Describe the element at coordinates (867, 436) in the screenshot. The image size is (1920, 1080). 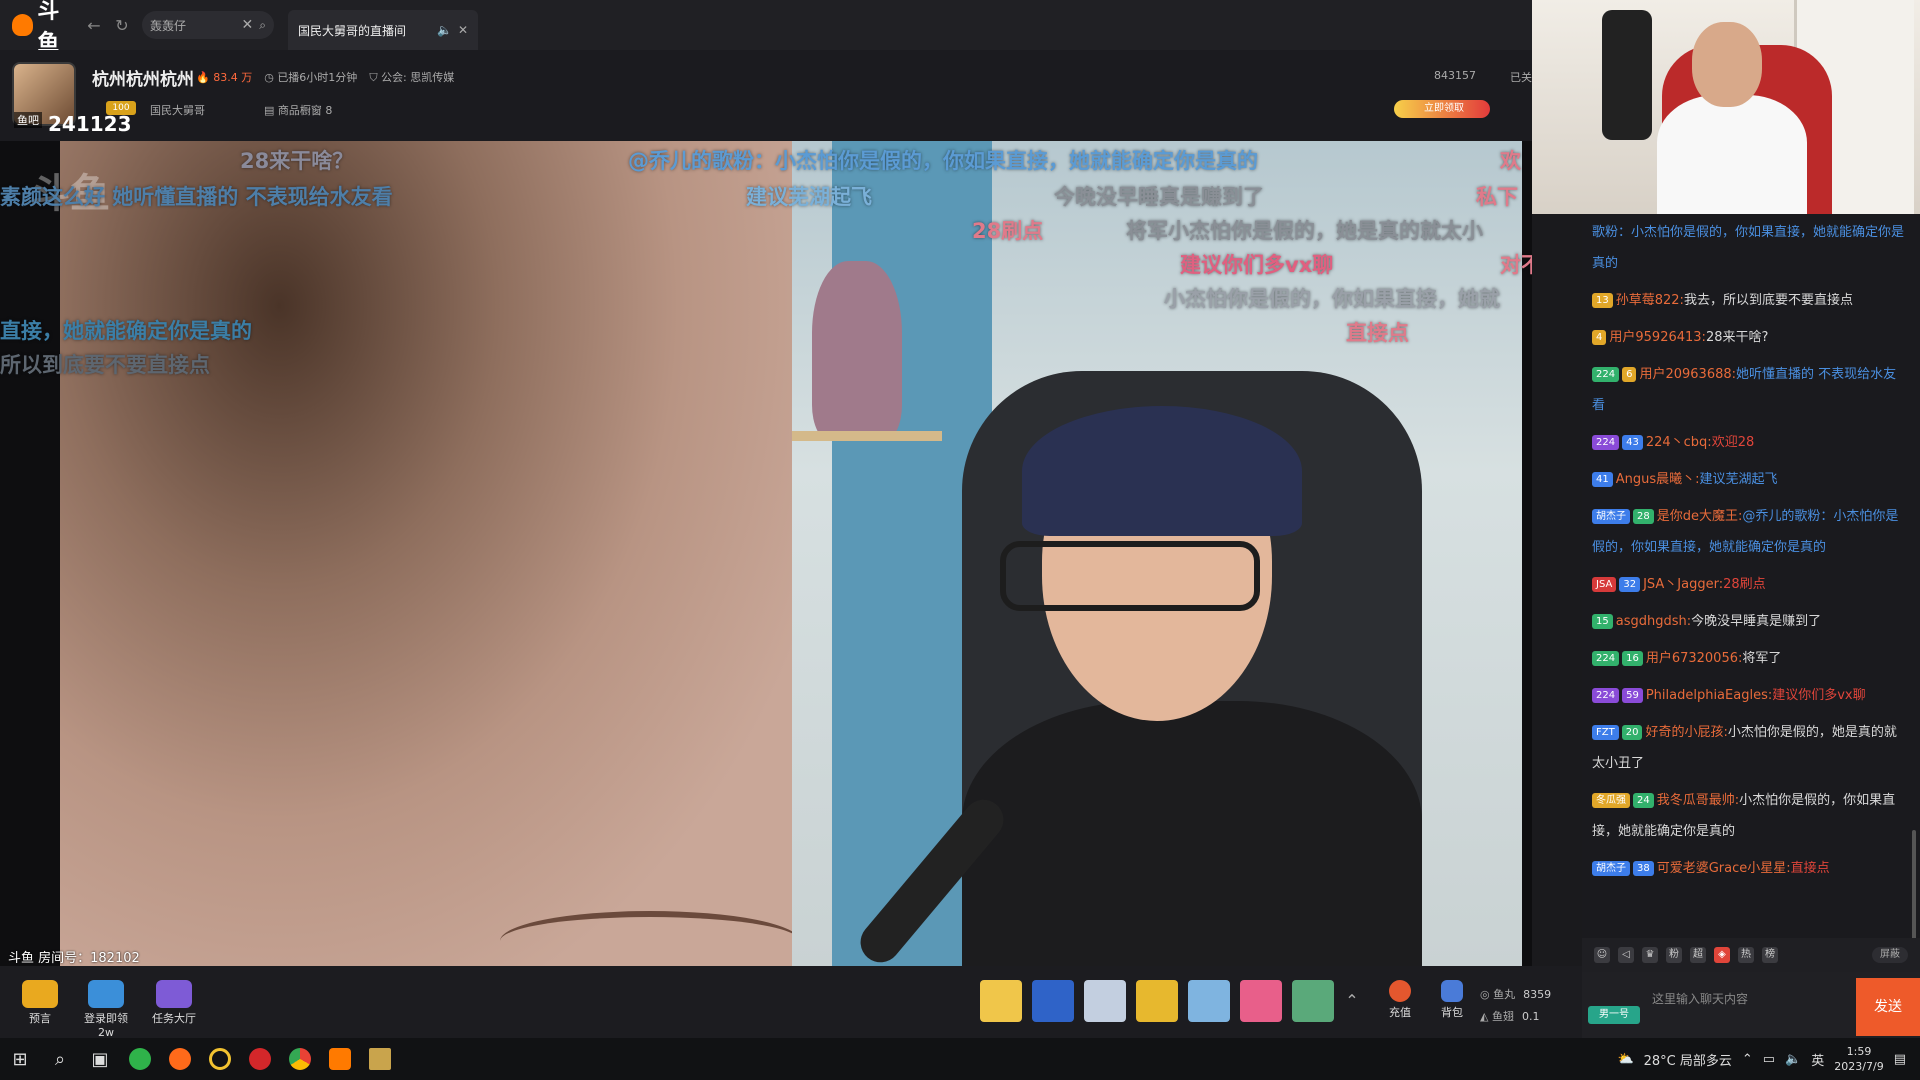
I see `shelf` at that location.